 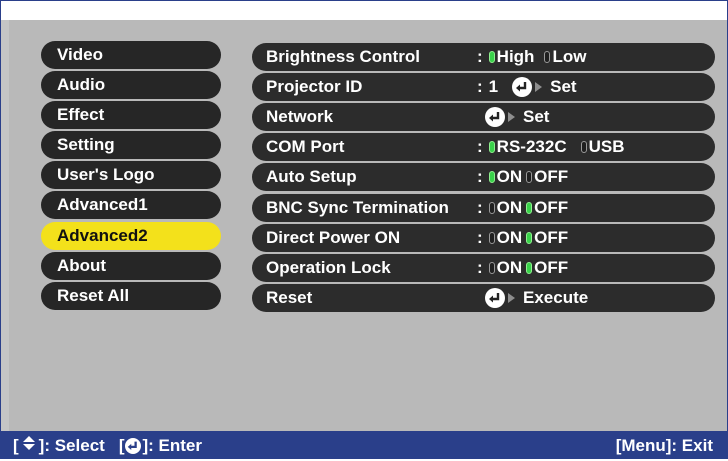 What do you see at coordinates (314, 86) in the screenshot?
I see `row-label: Projector ID` at bounding box center [314, 86].